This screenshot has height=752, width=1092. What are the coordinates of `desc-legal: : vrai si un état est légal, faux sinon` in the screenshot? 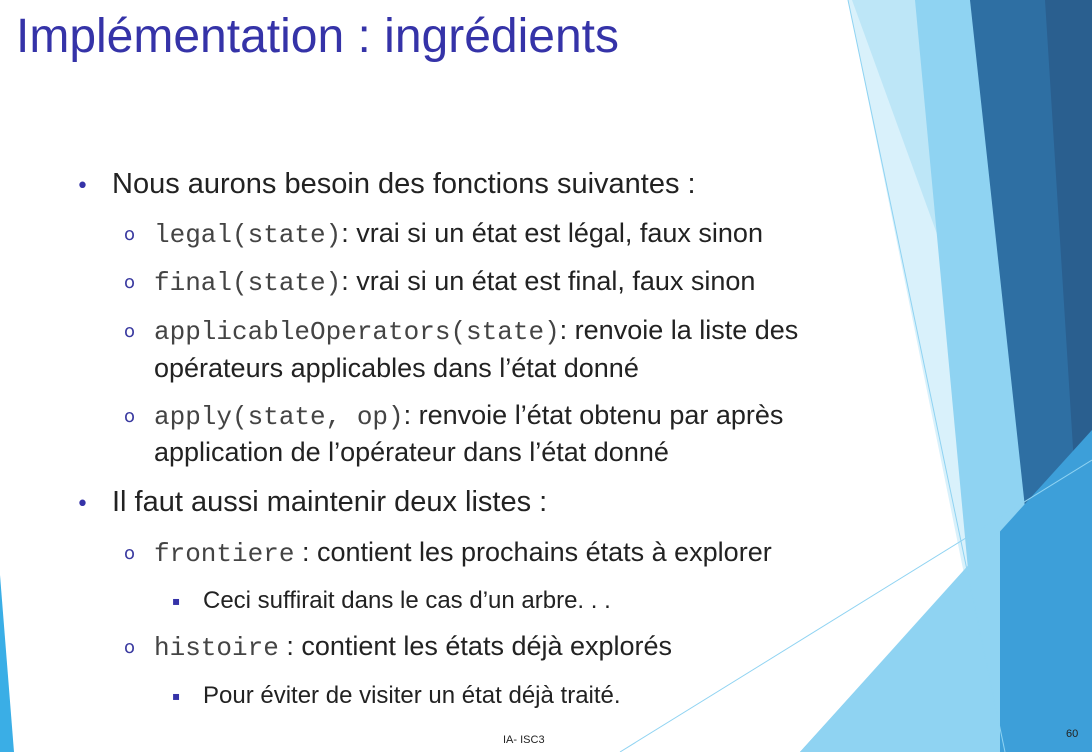 It's located at (552, 233).